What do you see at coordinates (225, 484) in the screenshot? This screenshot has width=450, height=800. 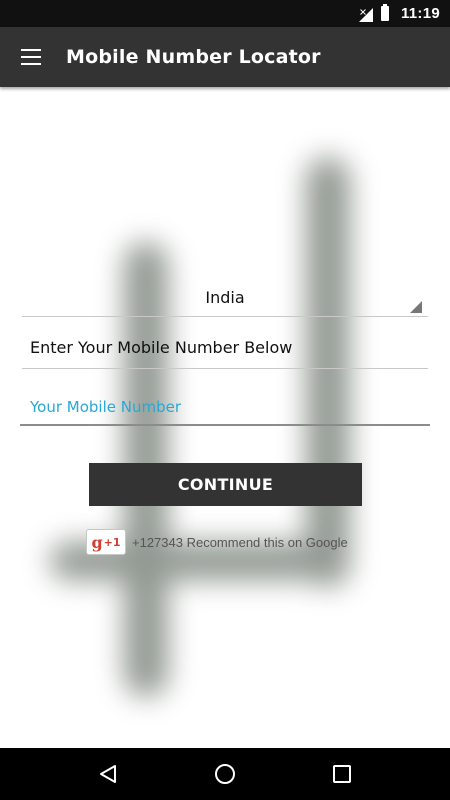 I see `continue-button: CONTINUE` at bounding box center [225, 484].